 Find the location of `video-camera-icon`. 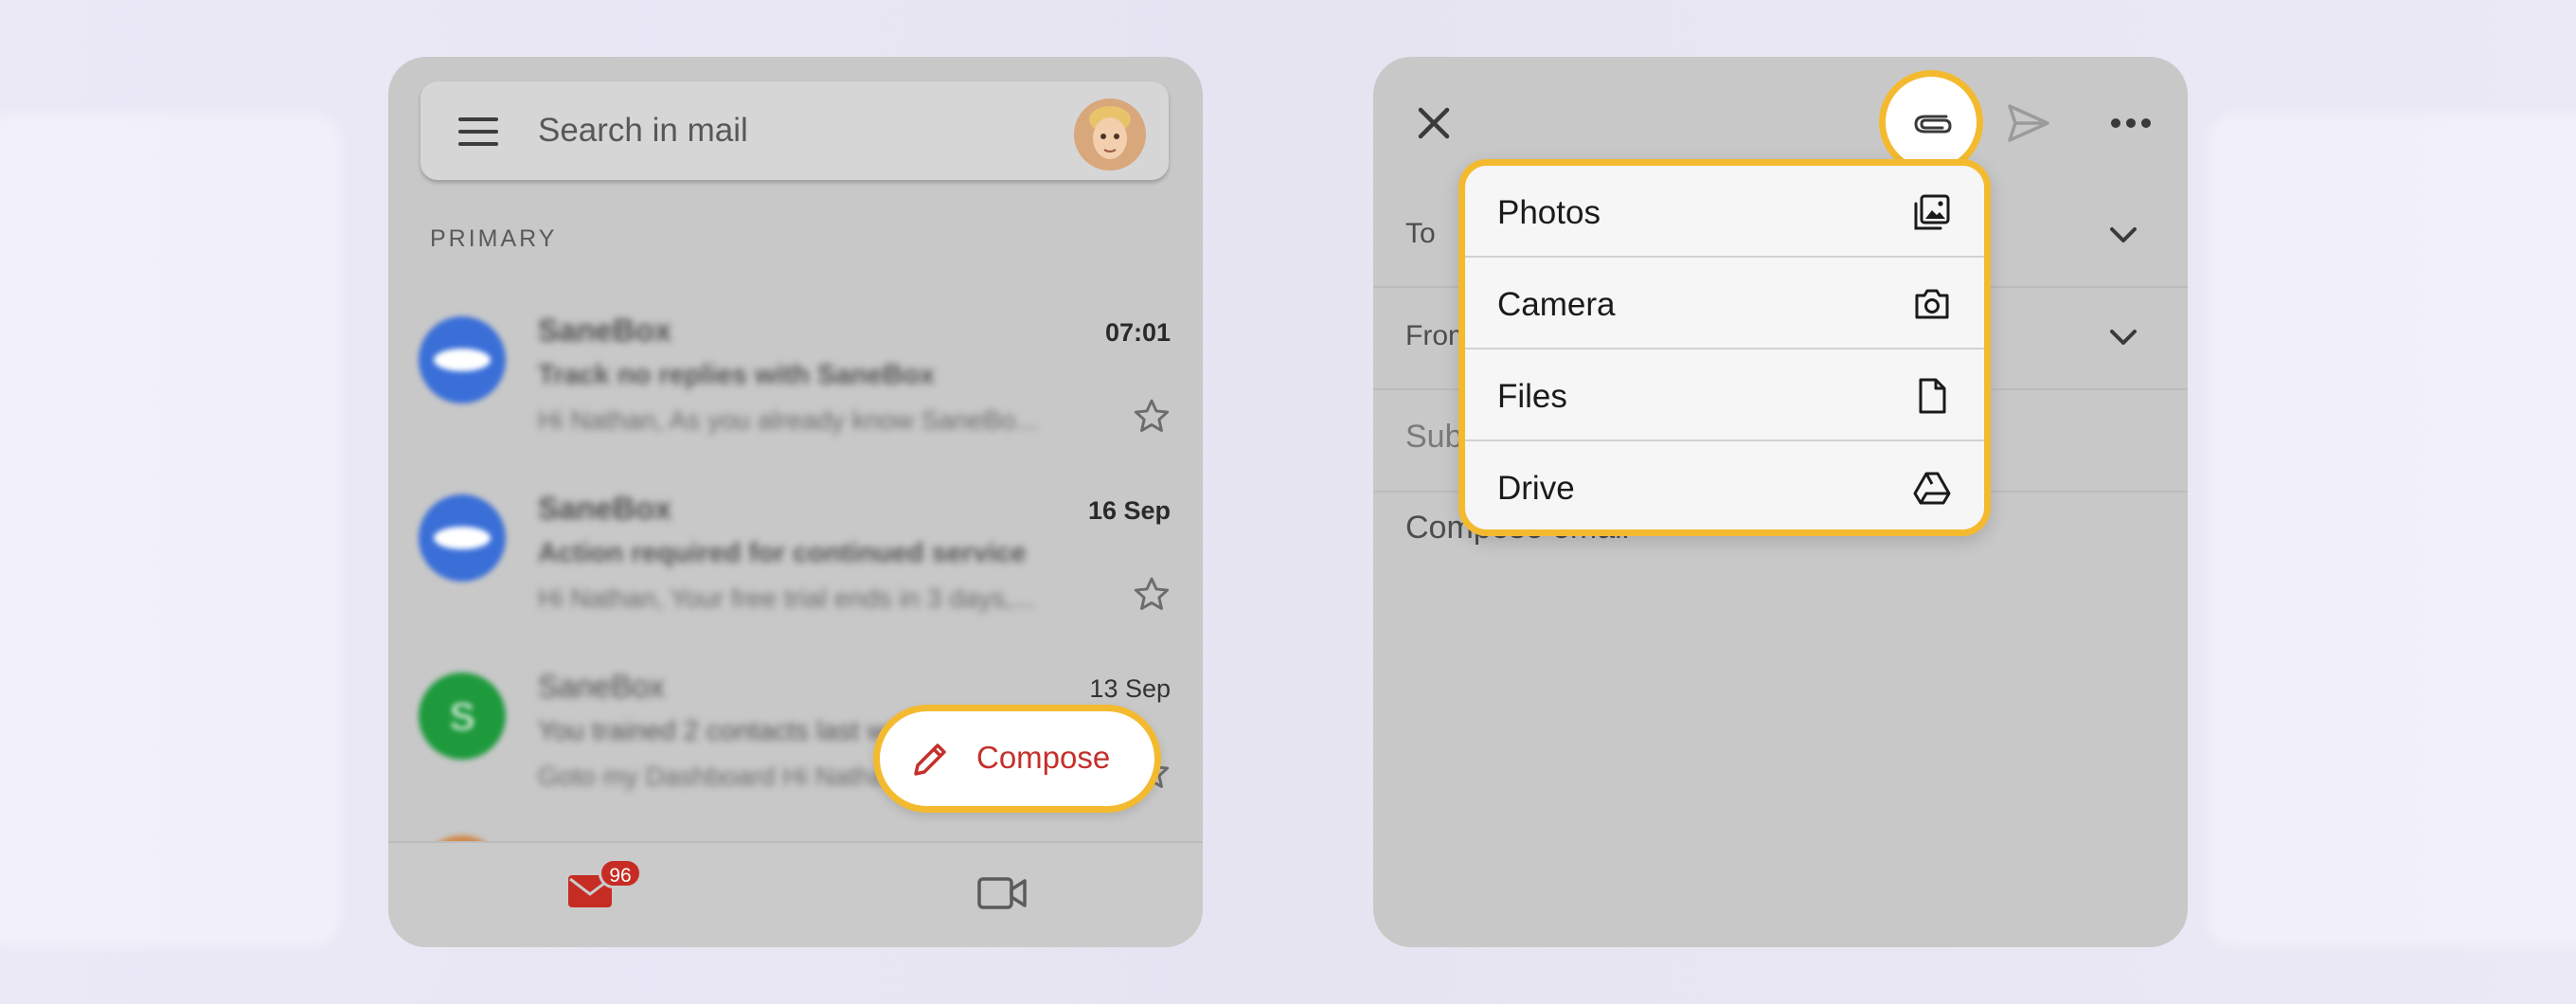

video-camera-icon is located at coordinates (1002, 893).